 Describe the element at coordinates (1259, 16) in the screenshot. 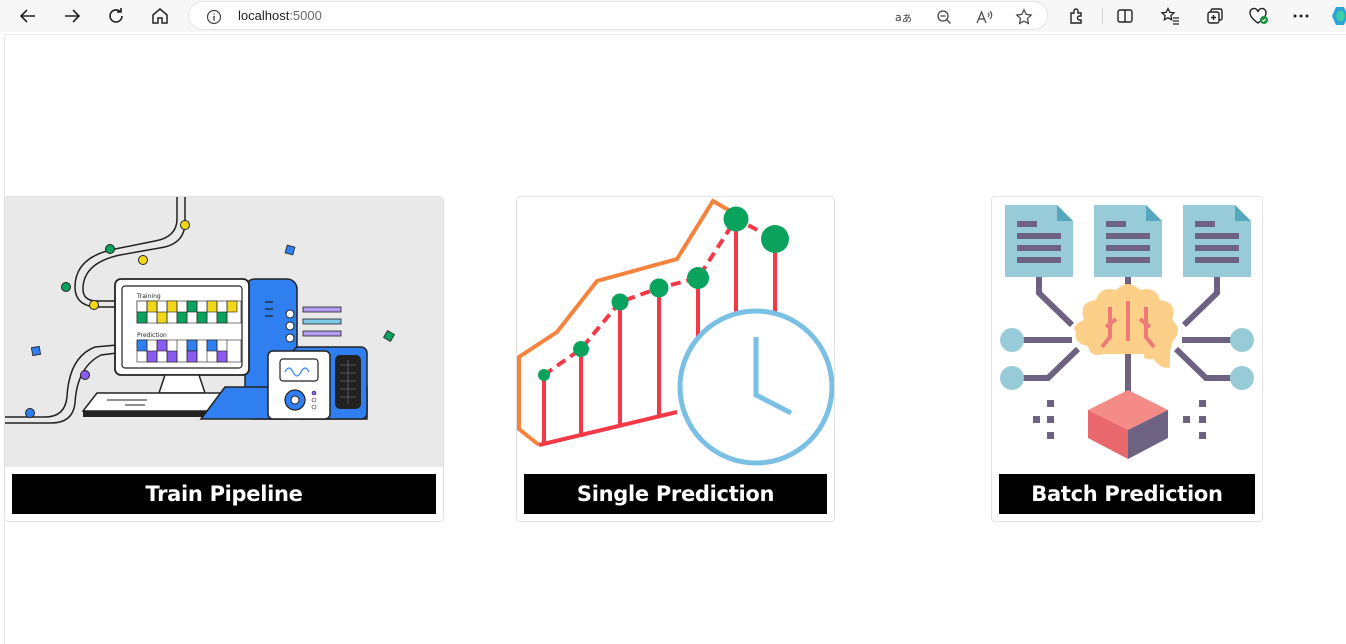

I see `browser-essentials-icon` at that location.